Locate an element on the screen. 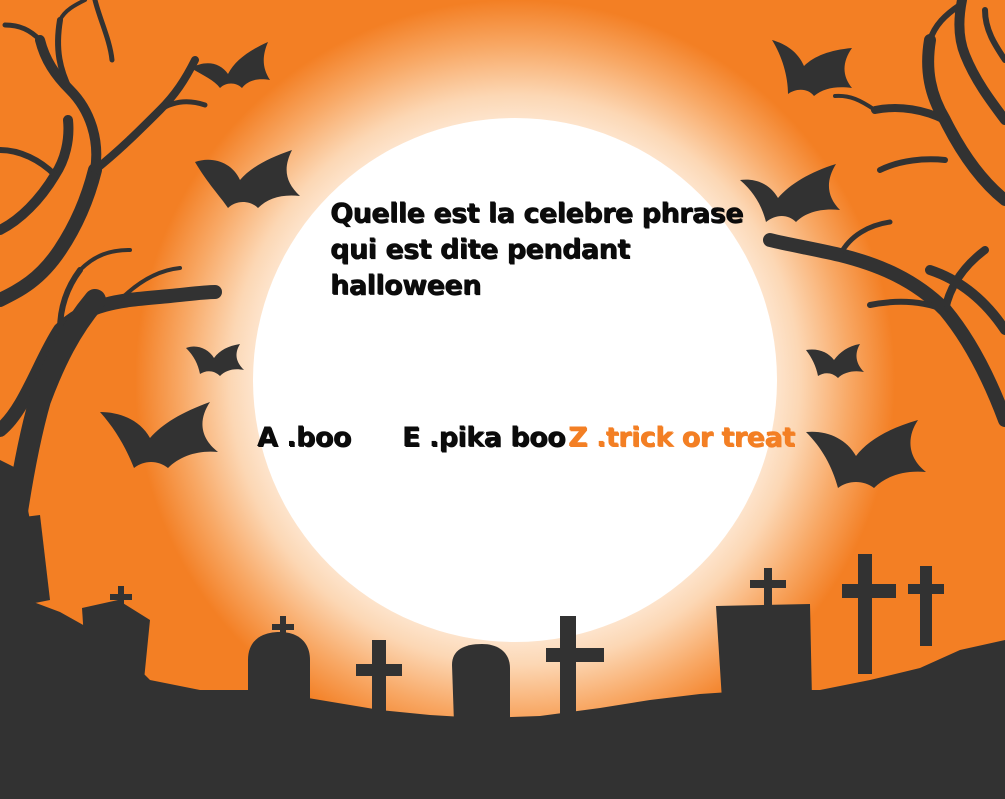  answer-option-e: E .pika boo is located at coordinates (484, 438).